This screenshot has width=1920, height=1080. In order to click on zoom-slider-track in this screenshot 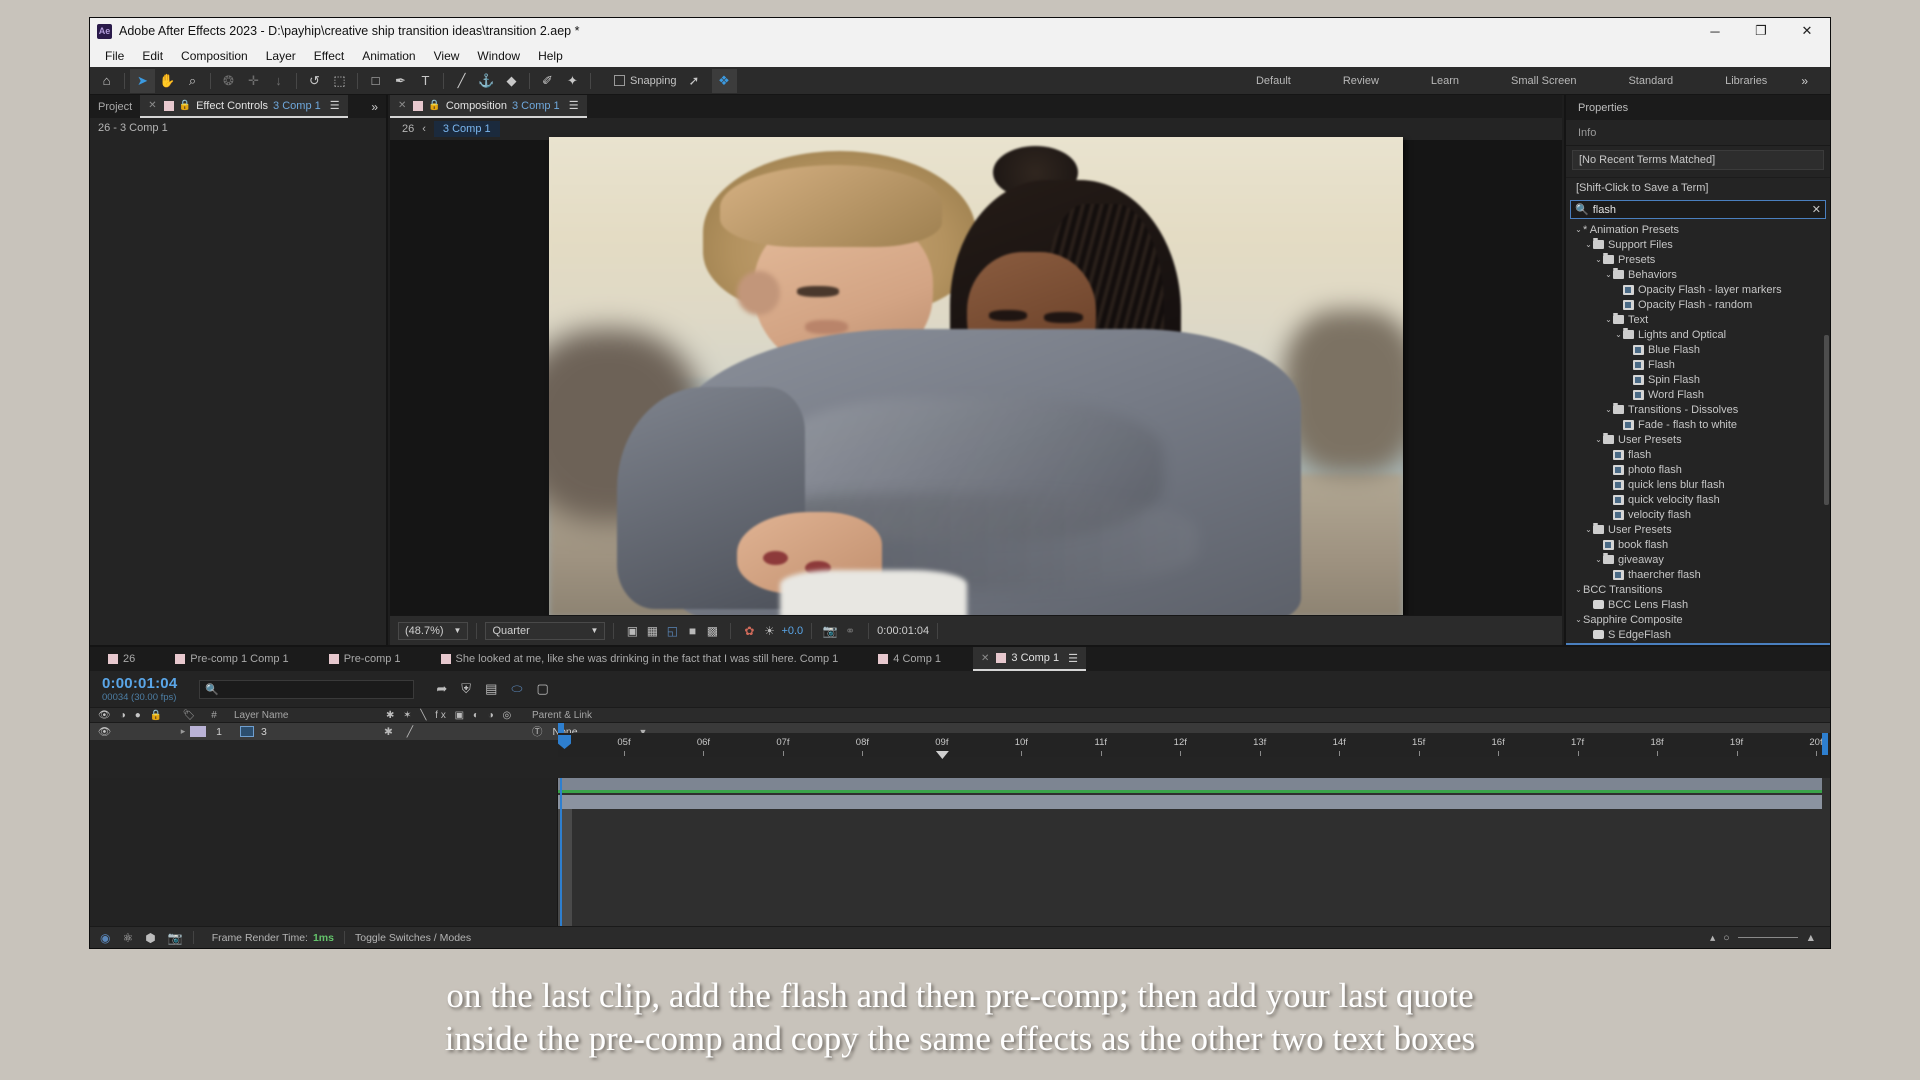, I will do `click(1767, 937)`.